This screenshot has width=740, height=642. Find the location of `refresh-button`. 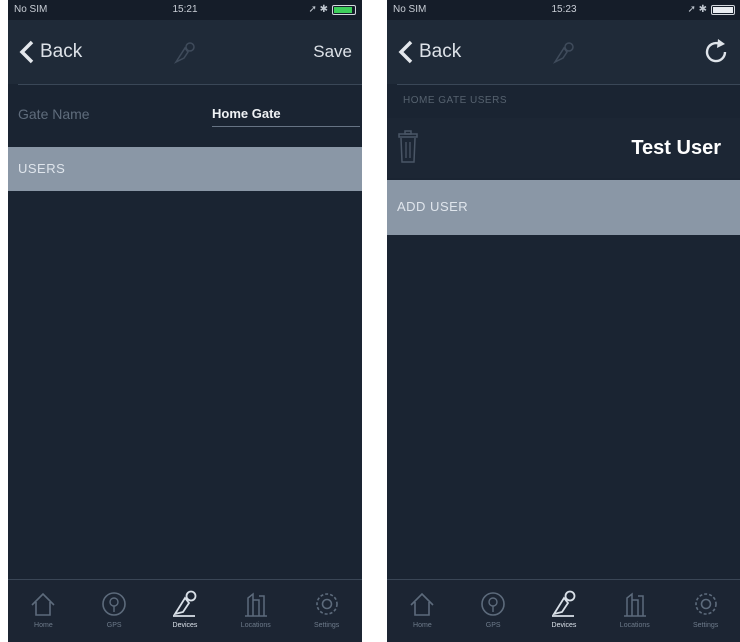

refresh-button is located at coordinates (716, 52).